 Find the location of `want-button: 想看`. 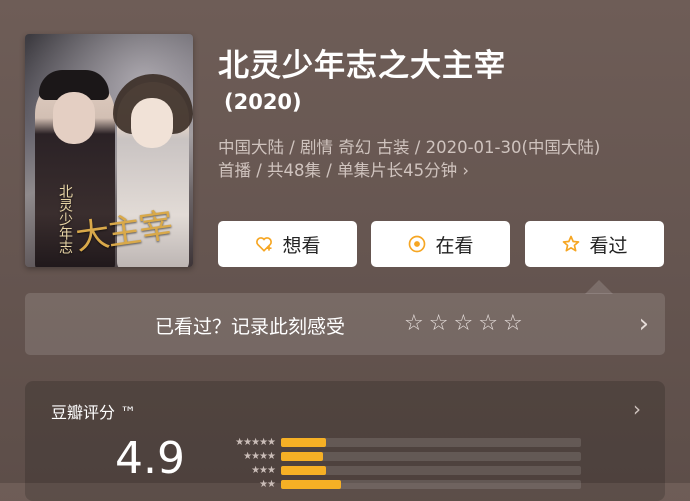

want-button: 想看 is located at coordinates (287, 244).